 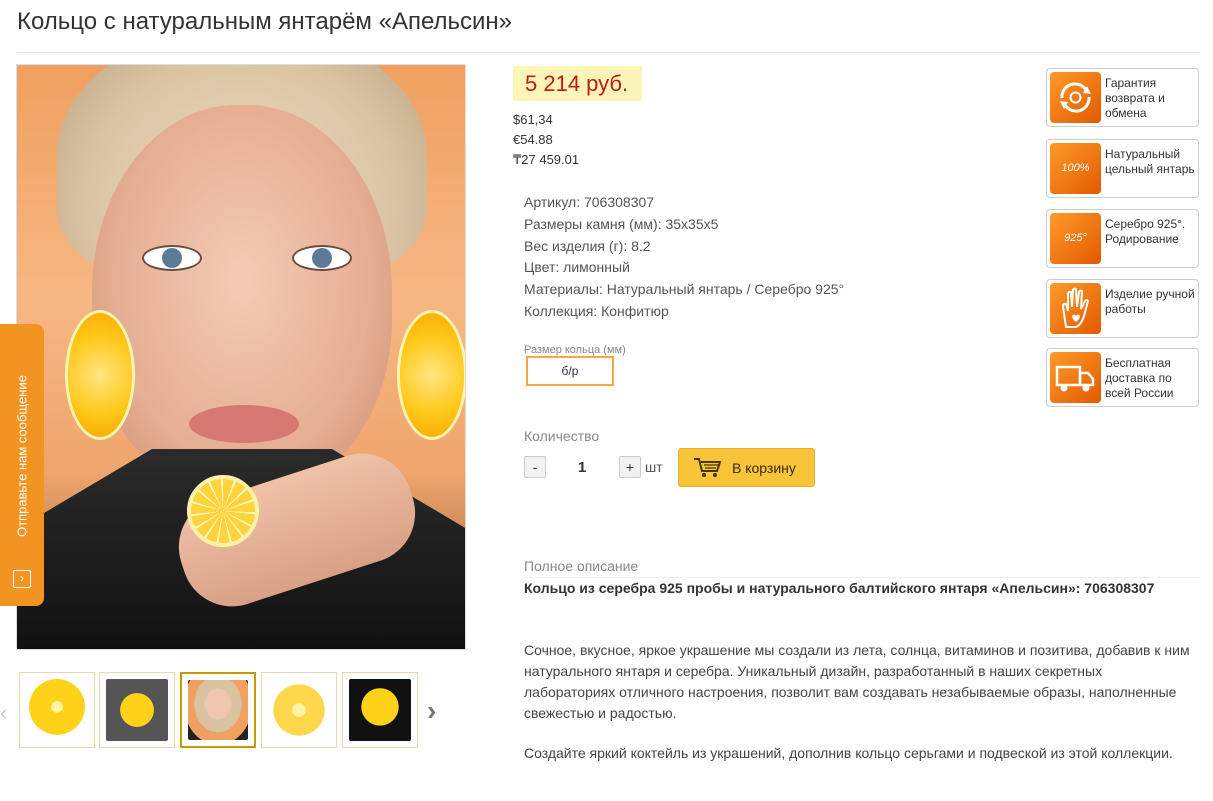 What do you see at coordinates (621, 223) in the screenshot?
I see `property-row: Размеры камня (мм): 35х35х5` at bounding box center [621, 223].